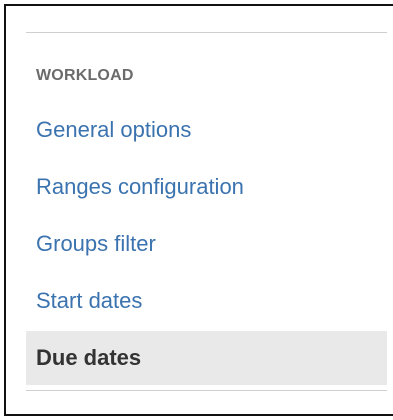 This screenshot has width=393, height=420. Describe the element at coordinates (206, 186) in the screenshot. I see `sidebar-item-ranges-configuration: Ranges configuration` at that location.